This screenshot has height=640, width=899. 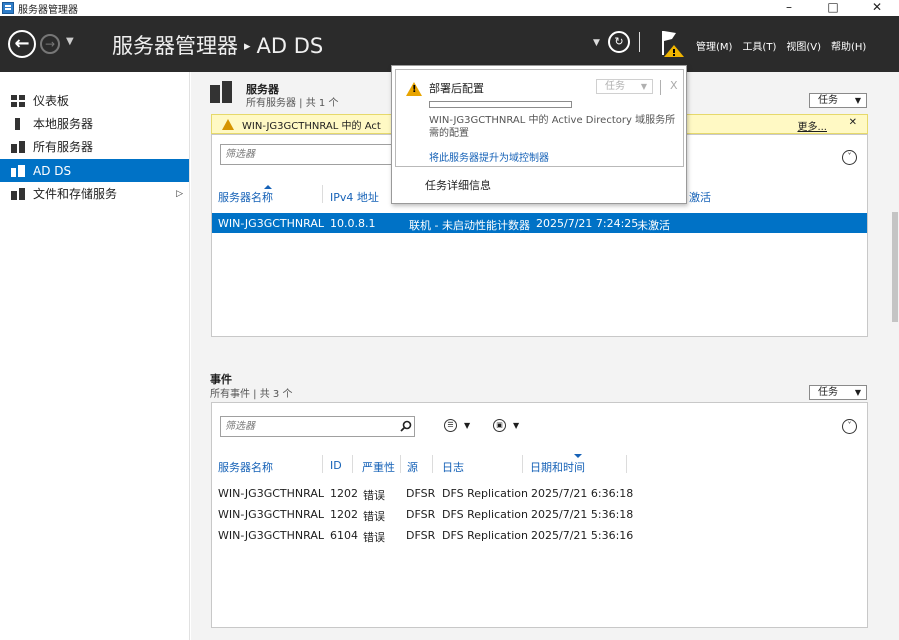 I want to click on header-divider, so click(x=639, y=42).